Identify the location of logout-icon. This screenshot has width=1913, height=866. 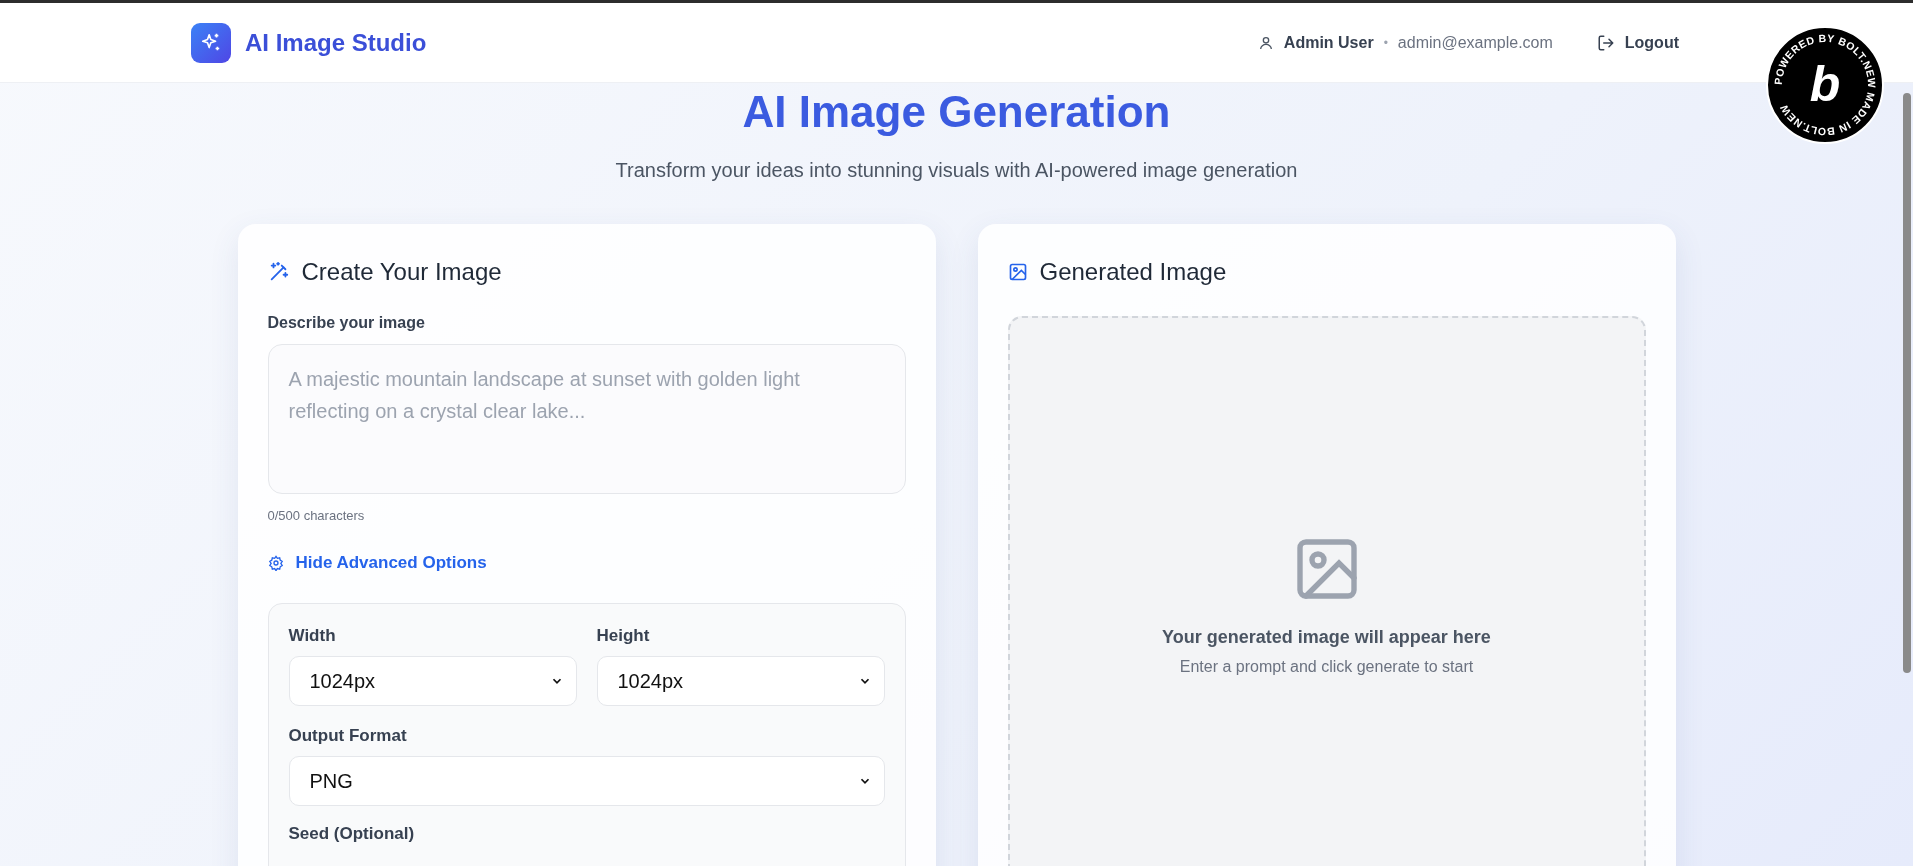
(1605, 42).